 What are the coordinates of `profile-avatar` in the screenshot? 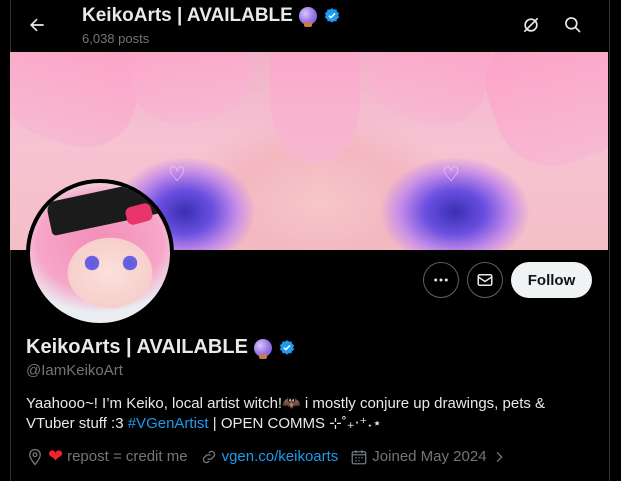 It's located at (100, 253).